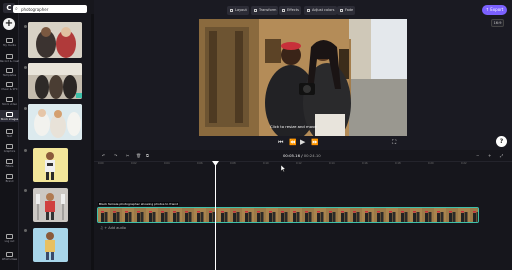 The width and height of the screenshot is (512, 270). I want to click on rail-item-folder: My media, so click(9, 42).